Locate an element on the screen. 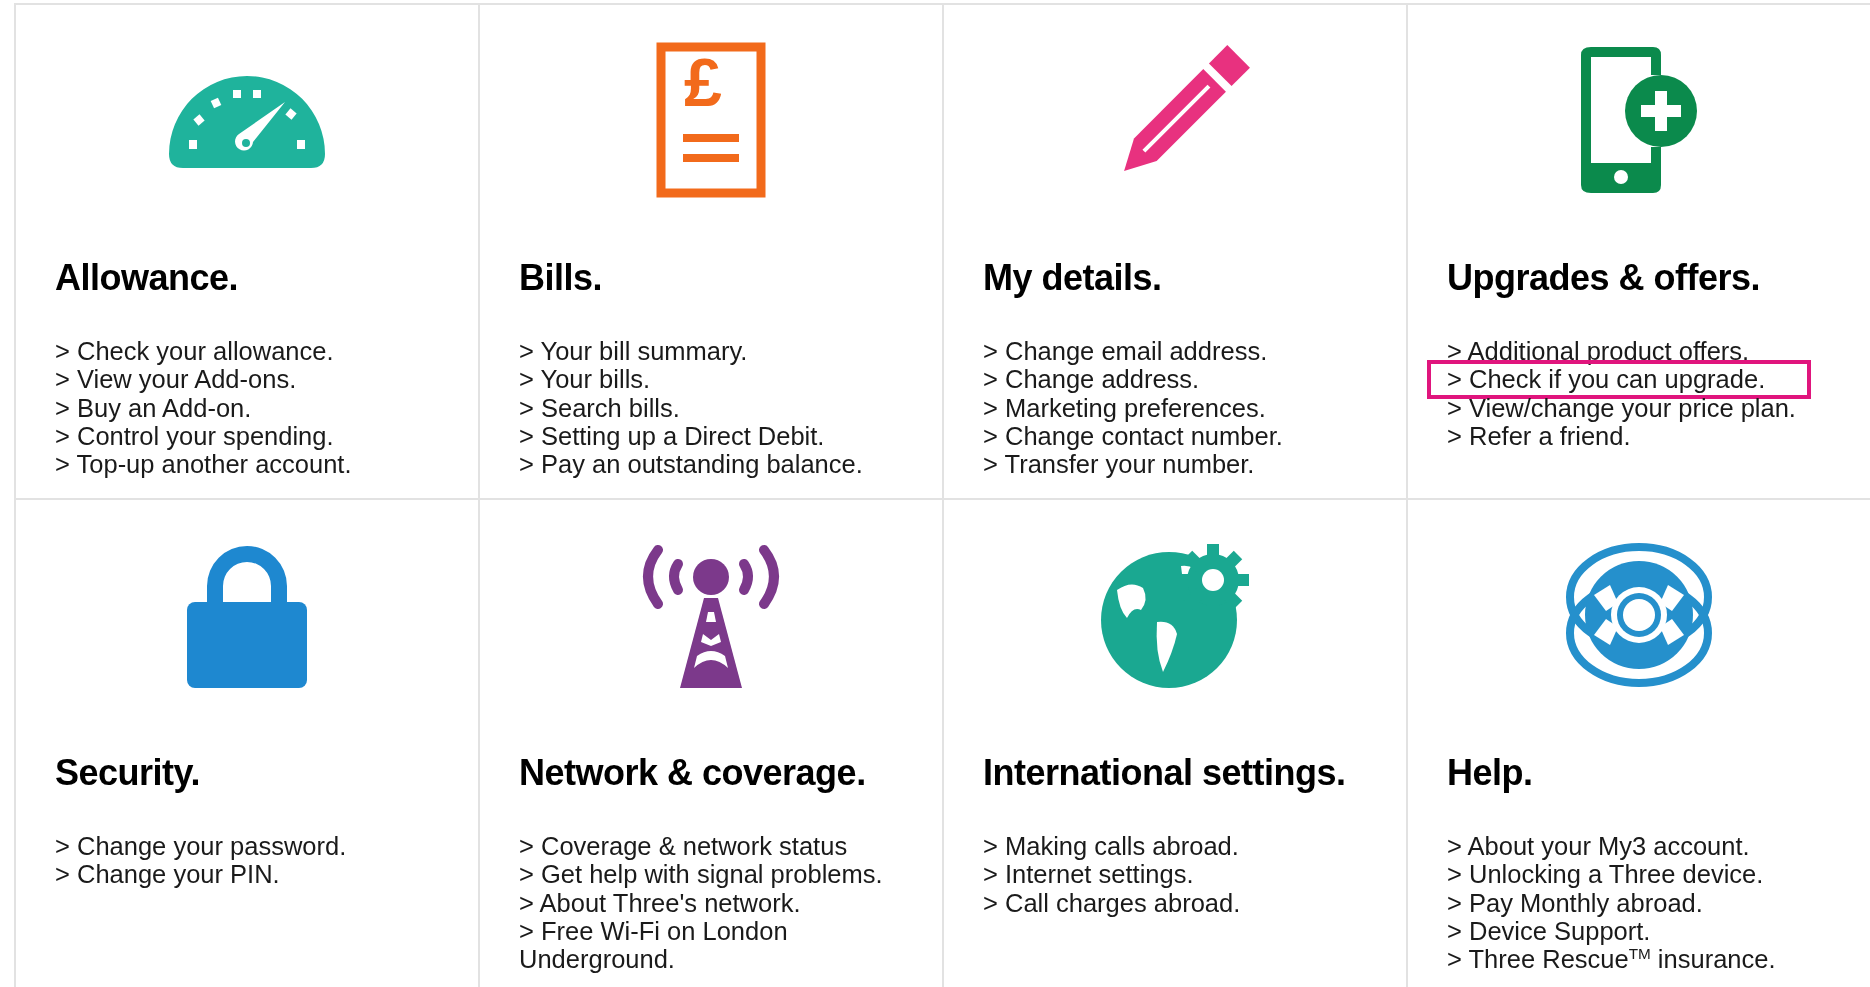  menu-link: > Change your password. is located at coordinates (201, 846).